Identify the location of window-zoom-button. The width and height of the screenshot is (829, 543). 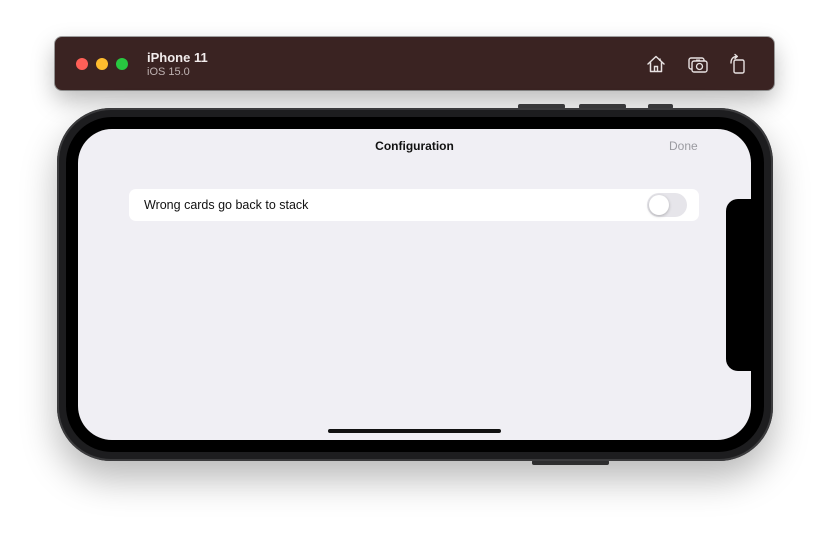
(122, 64).